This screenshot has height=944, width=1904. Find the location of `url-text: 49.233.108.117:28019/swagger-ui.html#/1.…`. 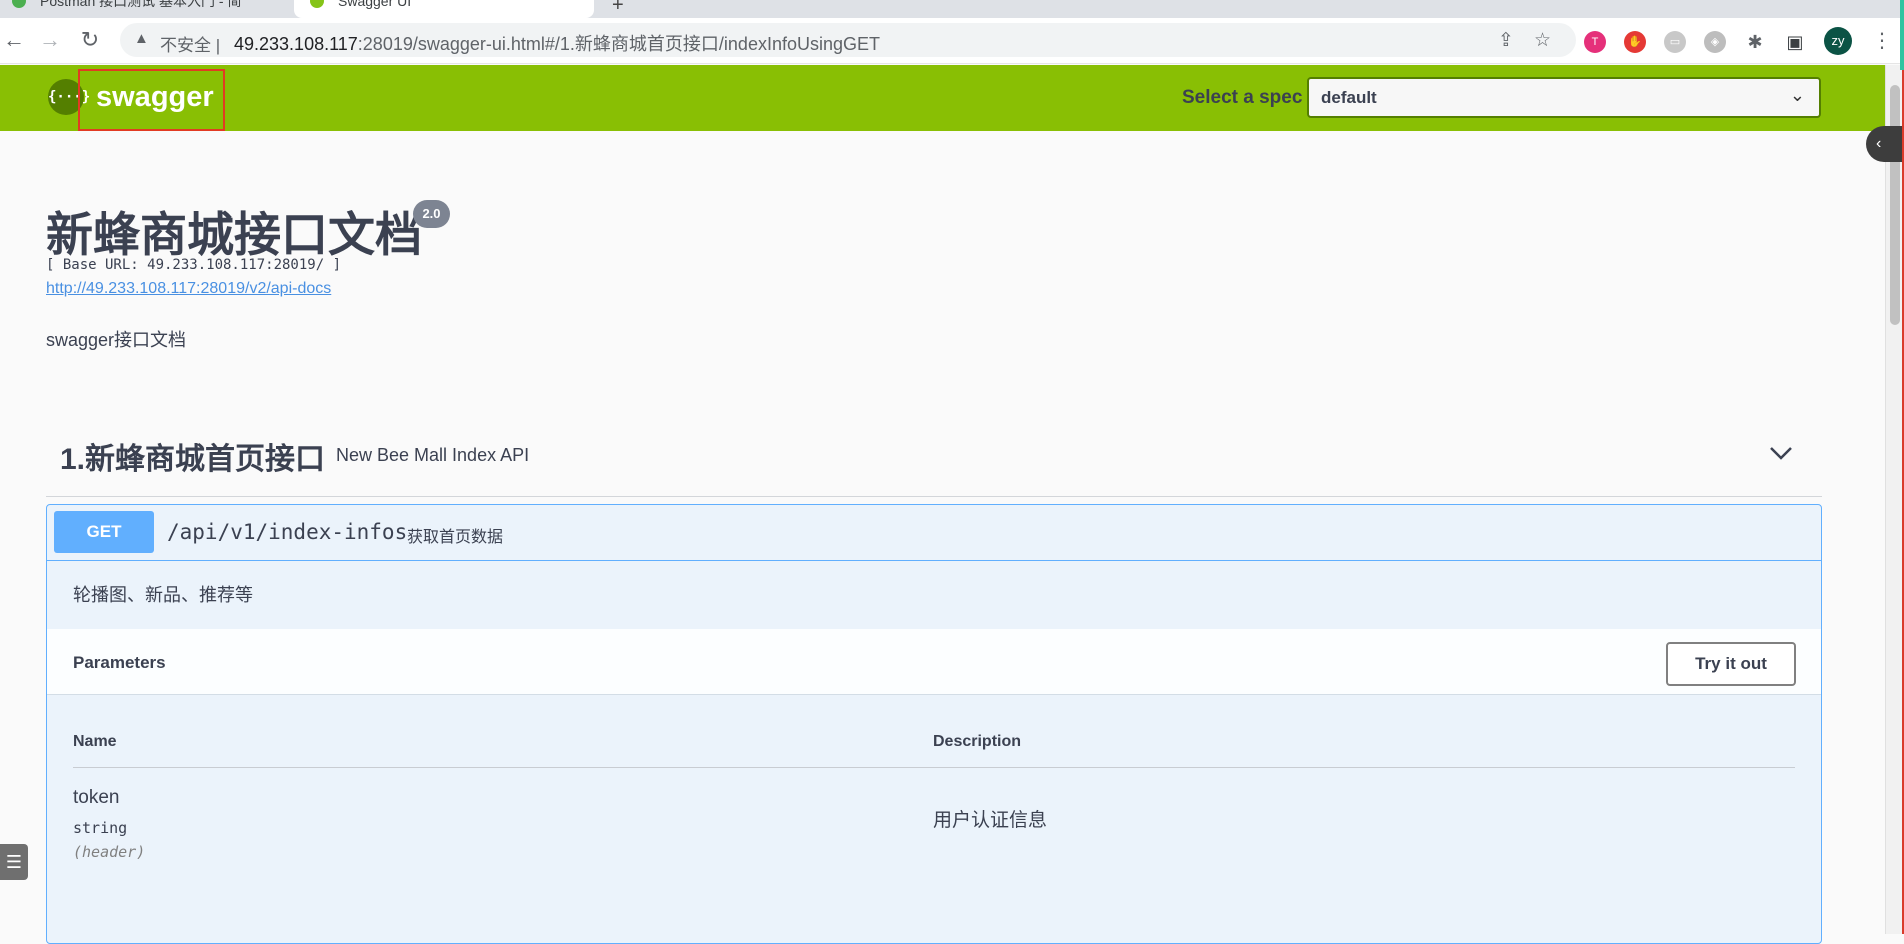

url-text: 49.233.108.117:28019/swagger-ui.html#/1.… is located at coordinates (557, 43).